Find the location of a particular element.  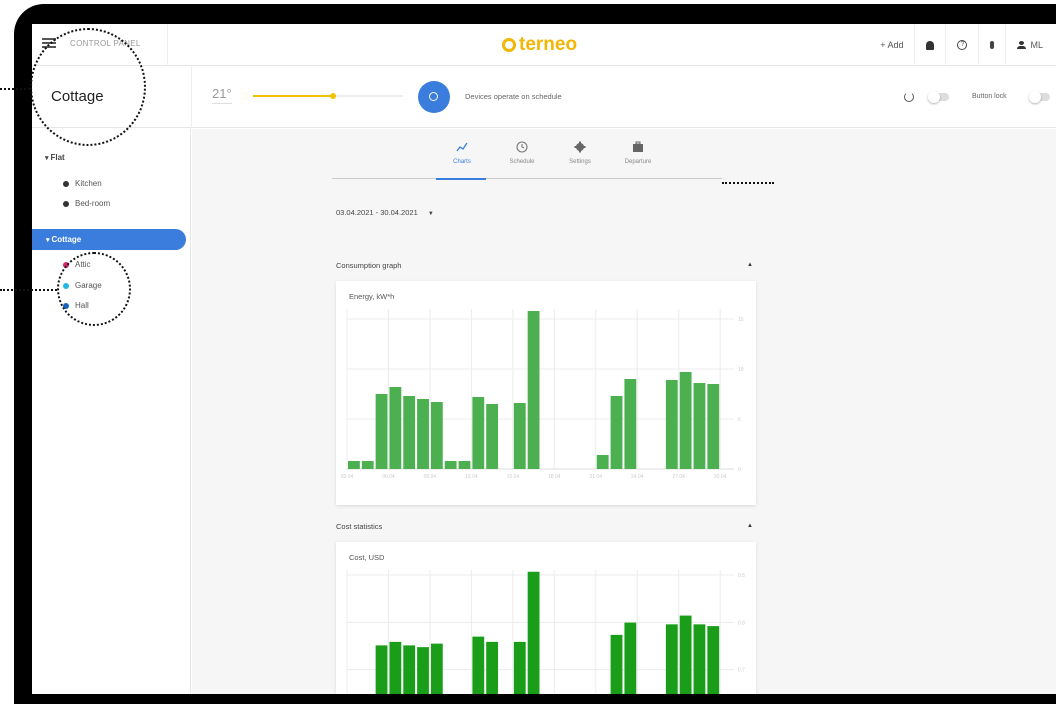

consumption-section-title: Consumption graph is located at coordinates (369, 265).